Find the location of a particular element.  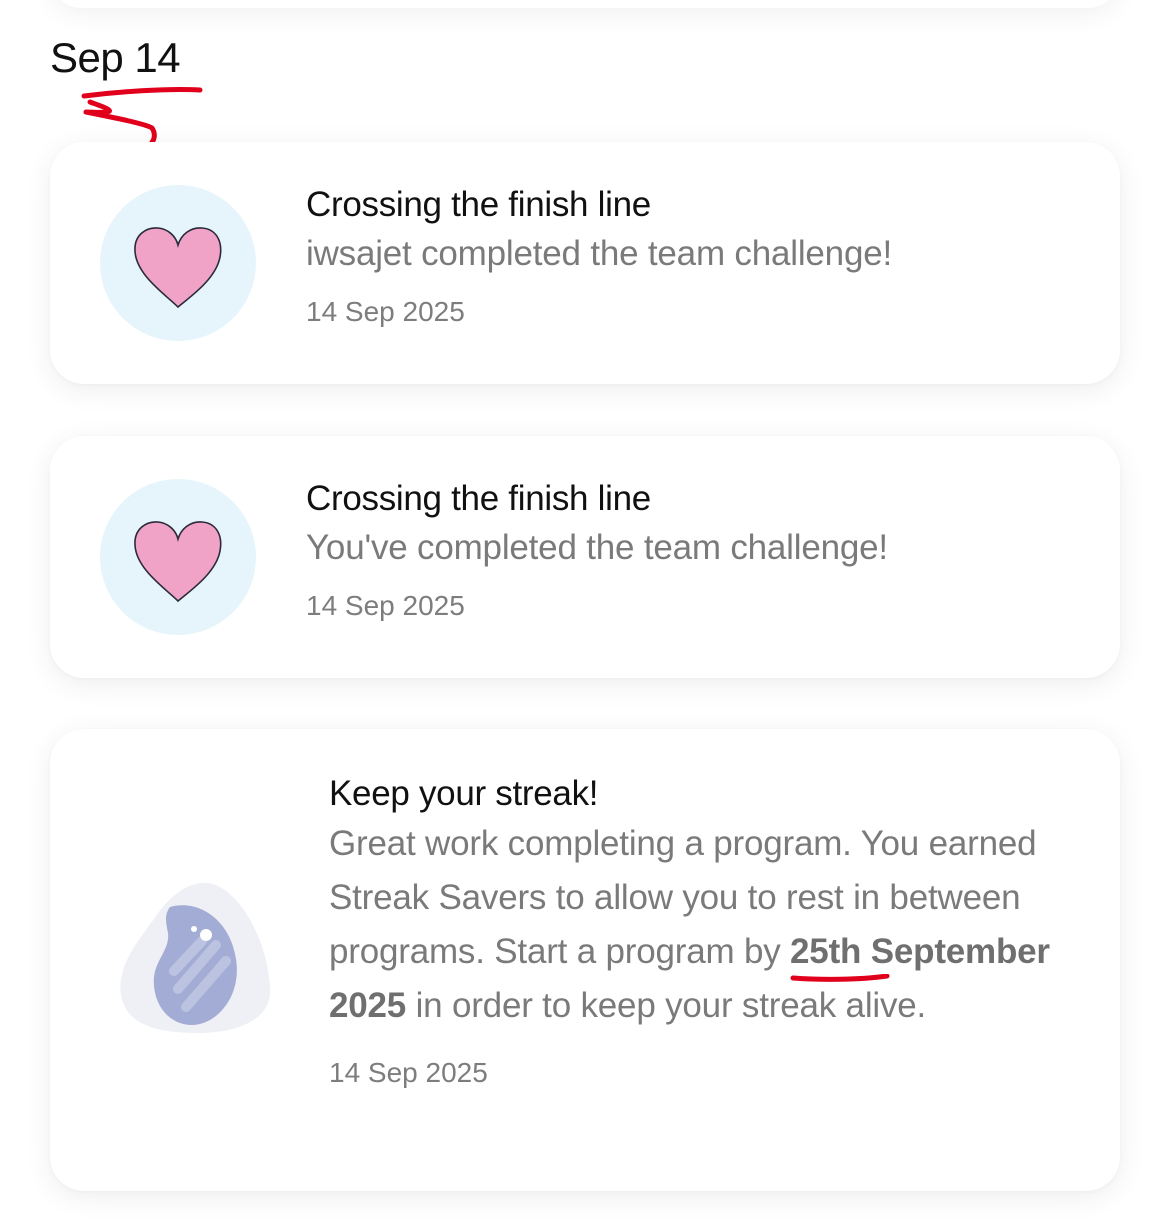

previous-card-edge is located at coordinates (585, 4).